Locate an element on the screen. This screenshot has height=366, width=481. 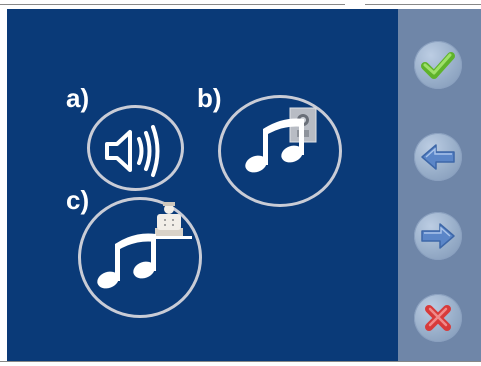
arrow-left-icon is located at coordinates (438, 157).